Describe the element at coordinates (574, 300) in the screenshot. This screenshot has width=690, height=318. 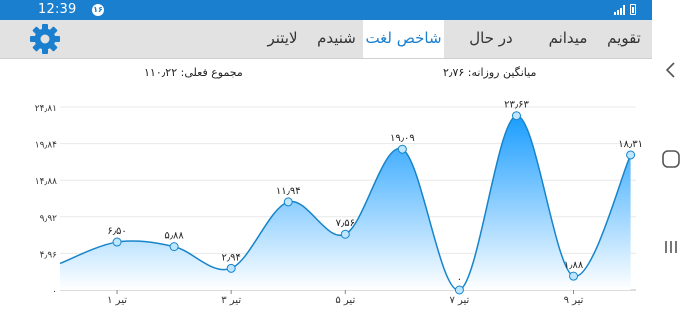
I see `x-tick-label: ۹ تیر` at that location.